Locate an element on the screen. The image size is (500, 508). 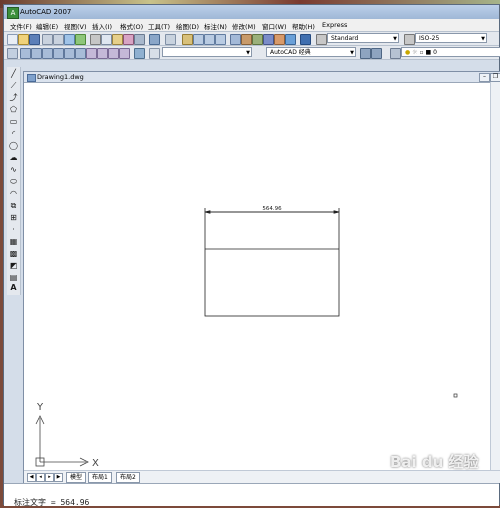
minimize-icon: – is located at coordinates (484, 77).